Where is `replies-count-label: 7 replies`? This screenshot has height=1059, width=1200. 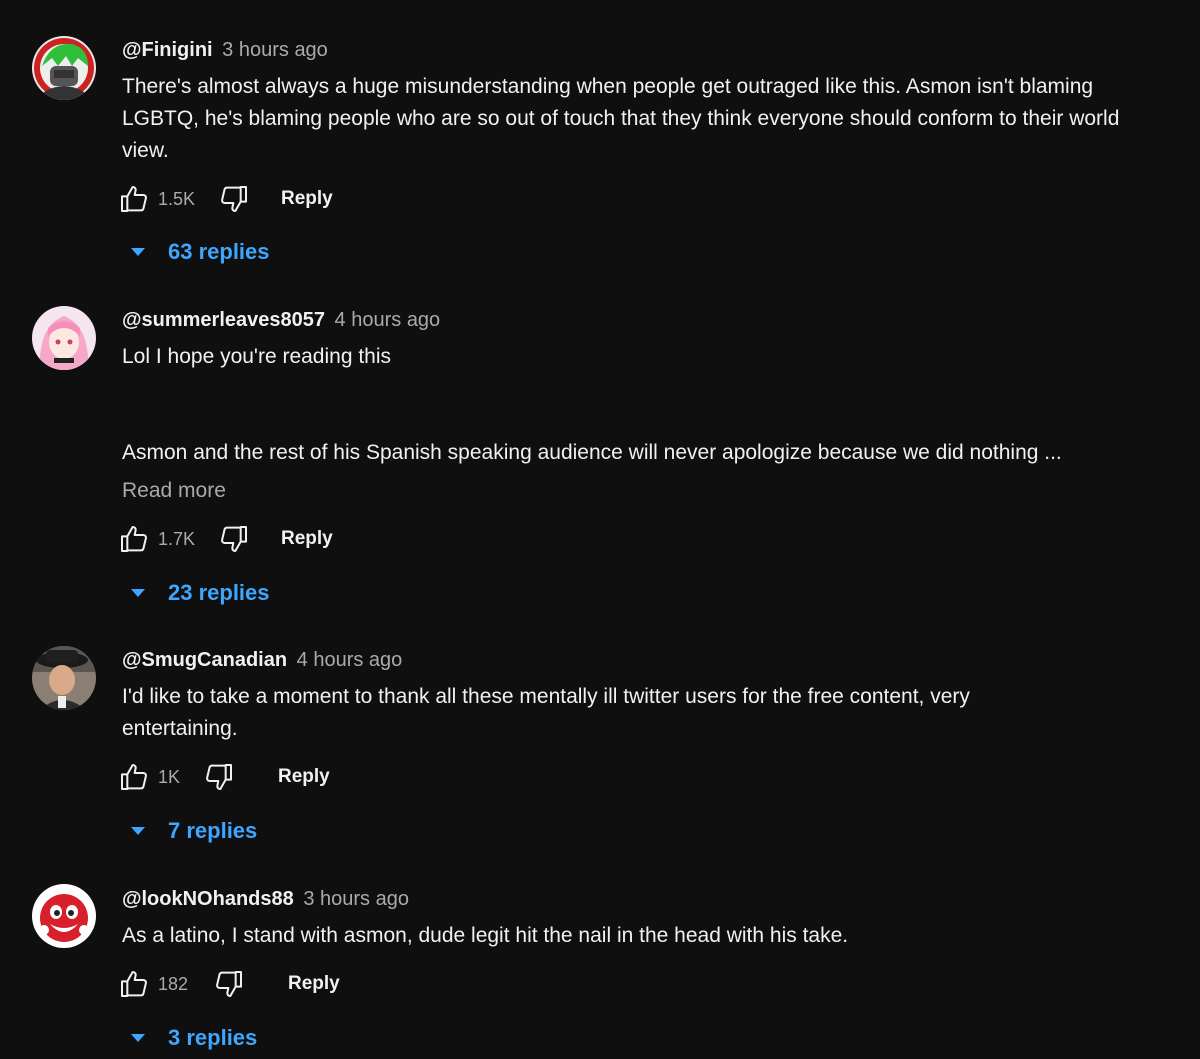
replies-count-label: 7 replies is located at coordinates (213, 830).